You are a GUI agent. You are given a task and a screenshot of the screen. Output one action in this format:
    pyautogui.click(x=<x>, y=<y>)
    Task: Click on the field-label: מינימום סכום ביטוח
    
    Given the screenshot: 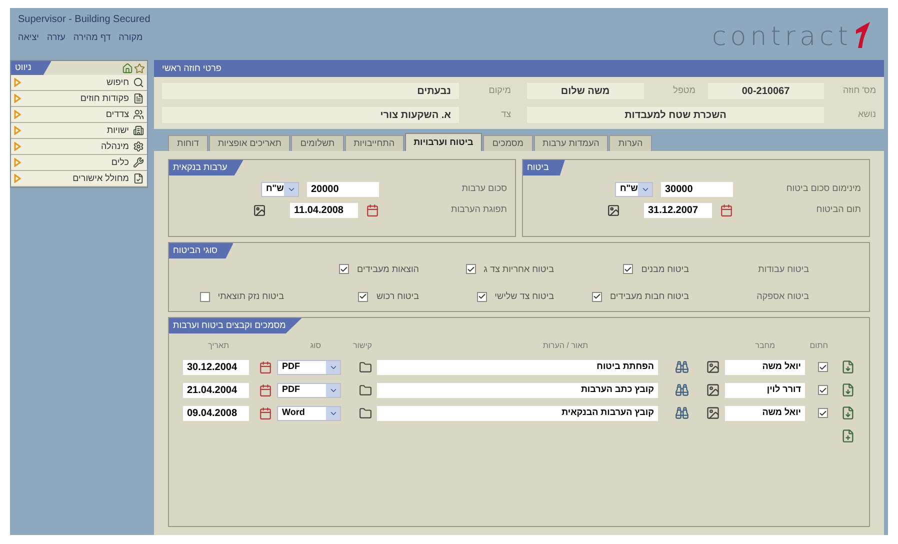 What is the action you would take?
    pyautogui.click(x=823, y=189)
    